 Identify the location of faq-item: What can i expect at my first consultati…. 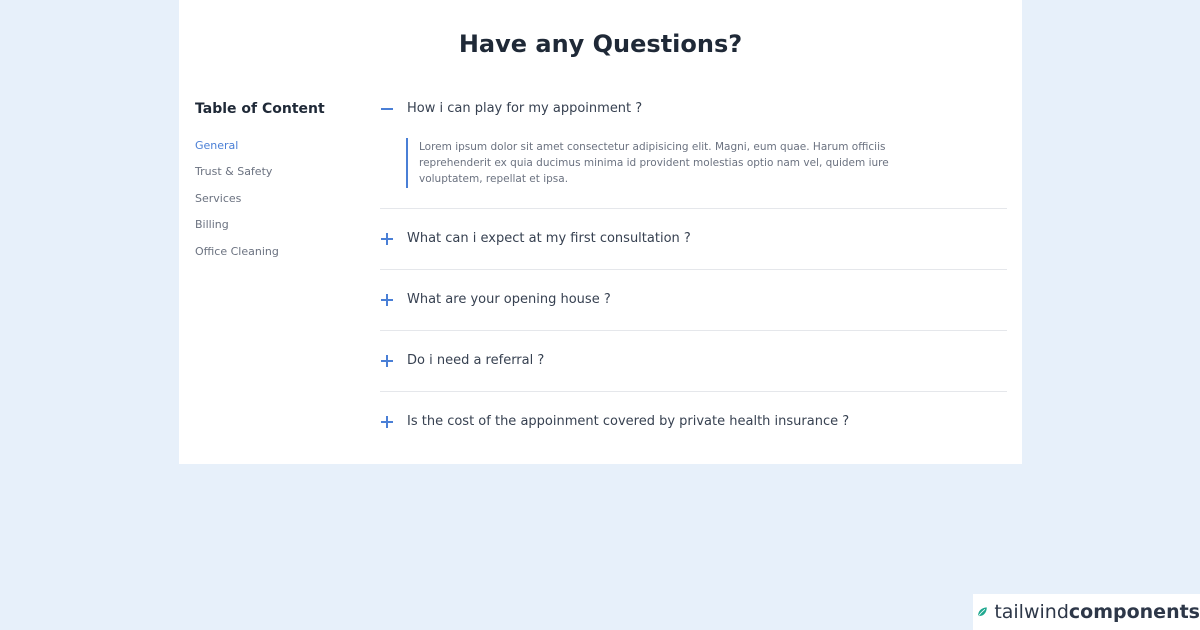
(693, 243).